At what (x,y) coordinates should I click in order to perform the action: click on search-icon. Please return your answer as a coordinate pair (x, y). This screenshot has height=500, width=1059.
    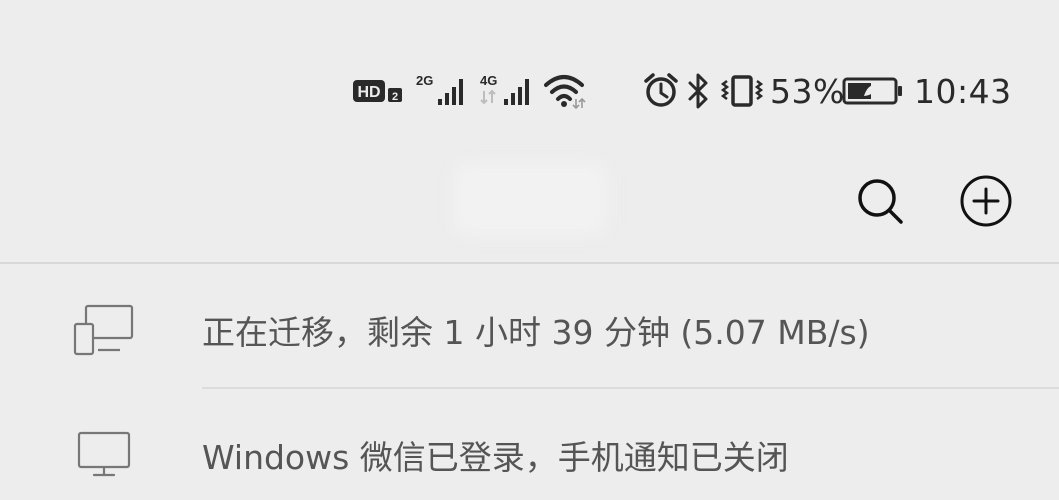
    Looking at the image, I should click on (880, 201).